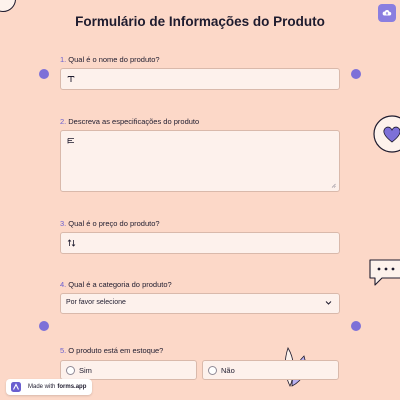 The width and height of the screenshot is (400, 400). I want to click on heart-icon, so click(386, 134).